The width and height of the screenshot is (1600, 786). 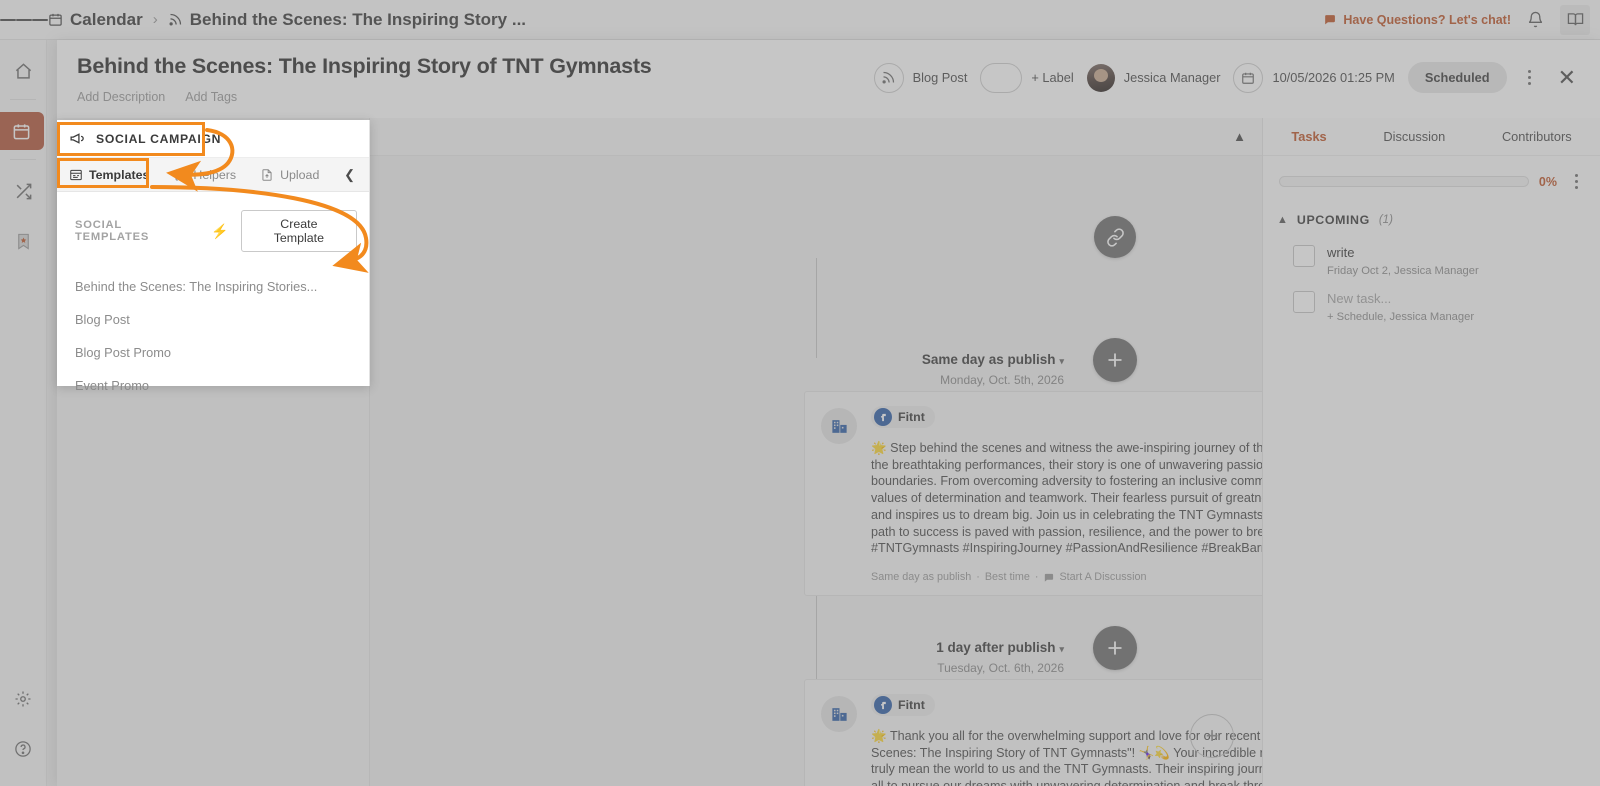 What do you see at coordinates (1403, 261) in the screenshot?
I see `task-detail: write Friday Oct 2, Jessica Manager` at bounding box center [1403, 261].